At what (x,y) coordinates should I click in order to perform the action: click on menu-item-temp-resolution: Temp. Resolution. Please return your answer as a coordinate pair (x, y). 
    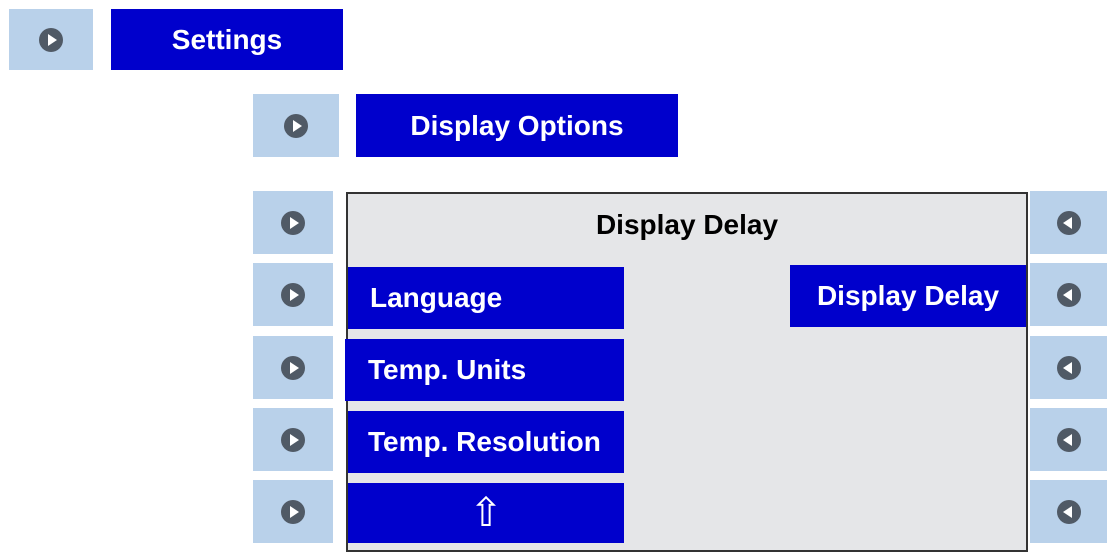
    Looking at the image, I should click on (486, 442).